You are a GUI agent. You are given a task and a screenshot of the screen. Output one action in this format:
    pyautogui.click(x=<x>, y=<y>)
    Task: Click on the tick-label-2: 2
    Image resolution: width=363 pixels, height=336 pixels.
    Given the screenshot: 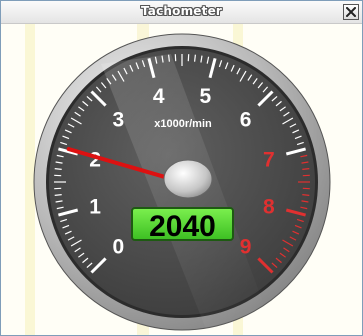 What is the action you would take?
    pyautogui.click(x=95, y=160)
    